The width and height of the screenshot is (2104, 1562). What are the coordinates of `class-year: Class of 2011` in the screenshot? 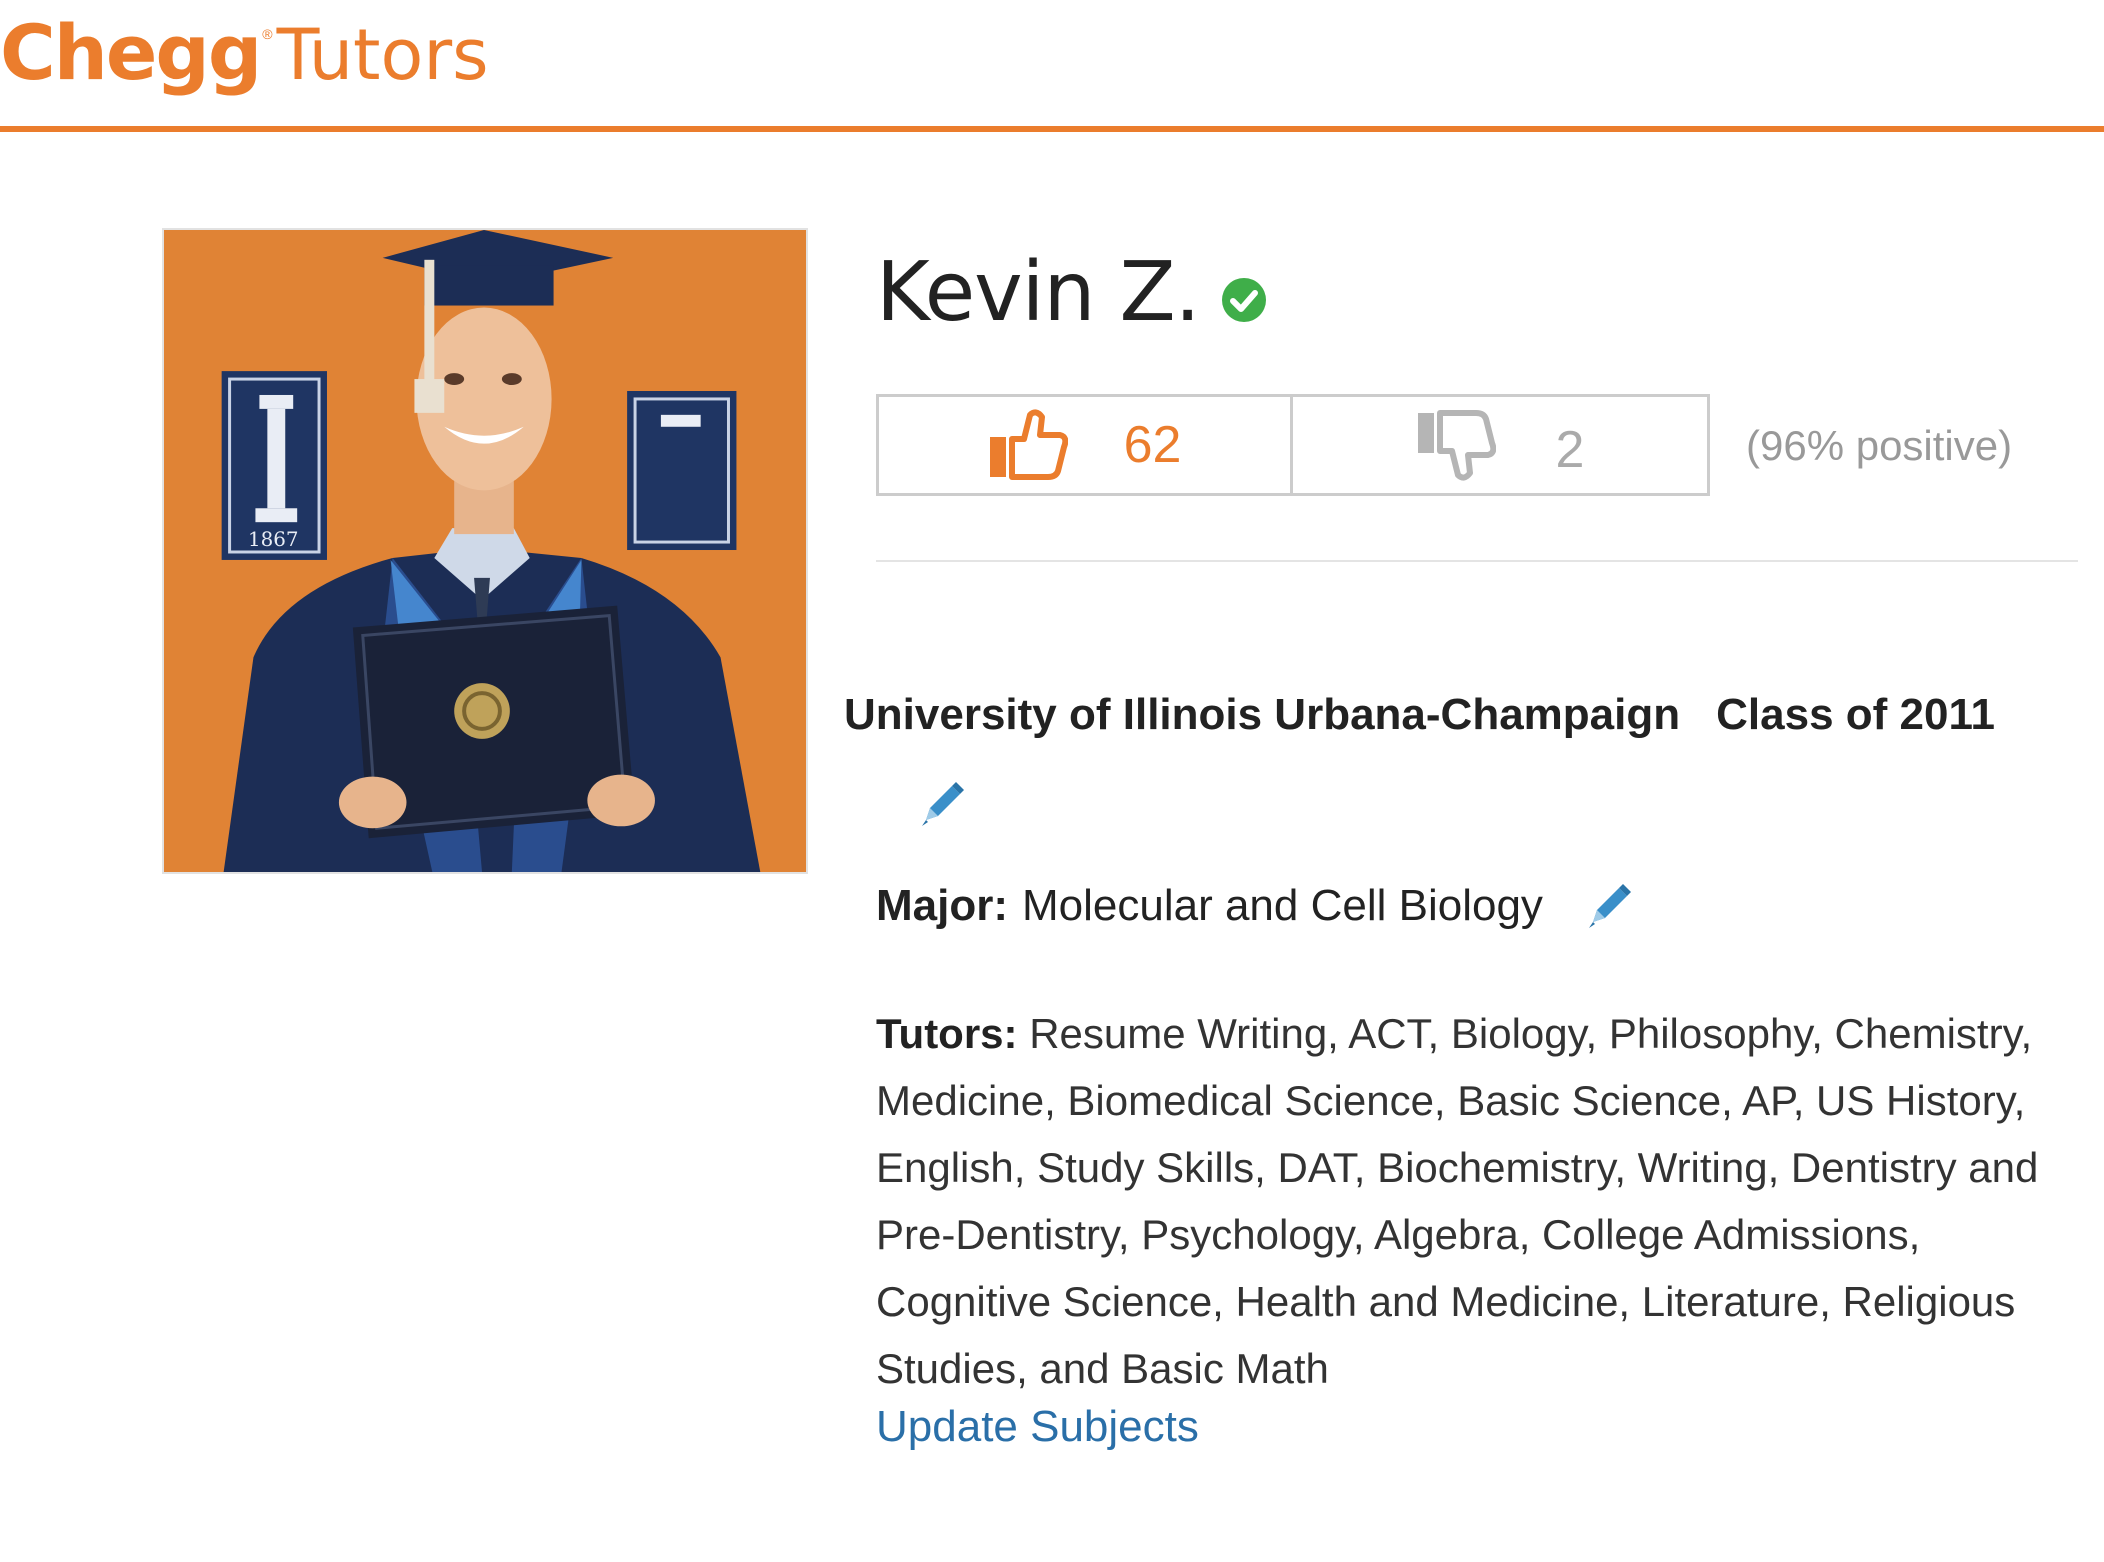 It's located at (1855, 714).